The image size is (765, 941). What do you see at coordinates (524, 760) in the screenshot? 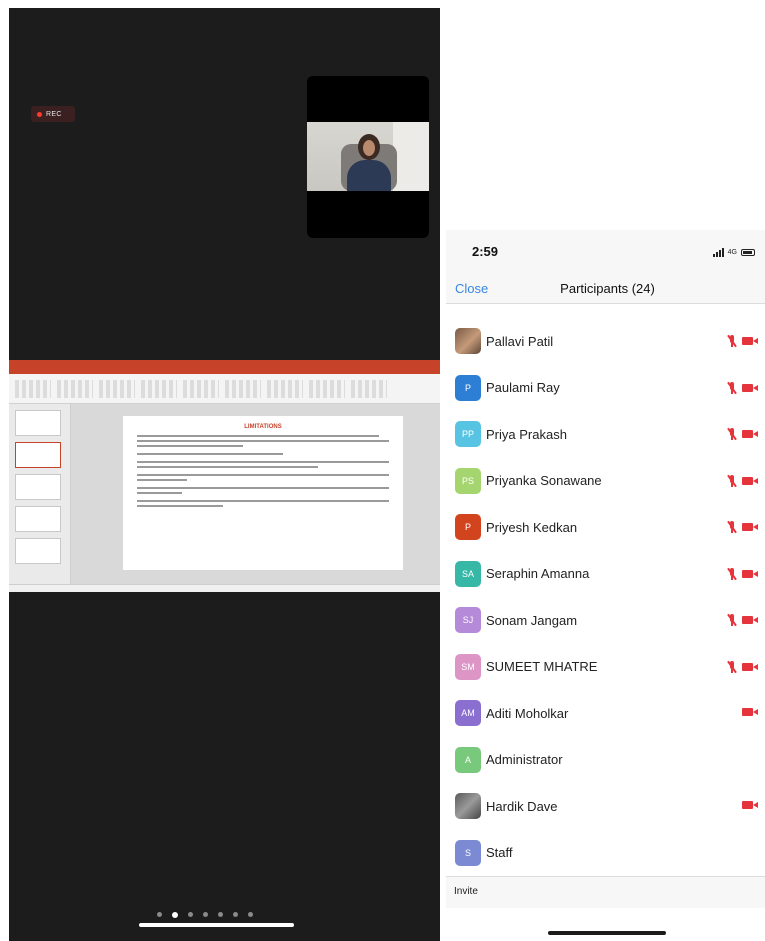
I see `participant-name: Administrator` at bounding box center [524, 760].